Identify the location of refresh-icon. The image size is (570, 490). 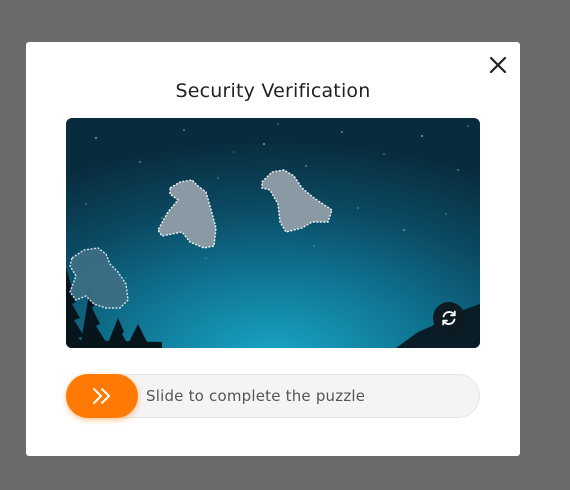
(449, 318).